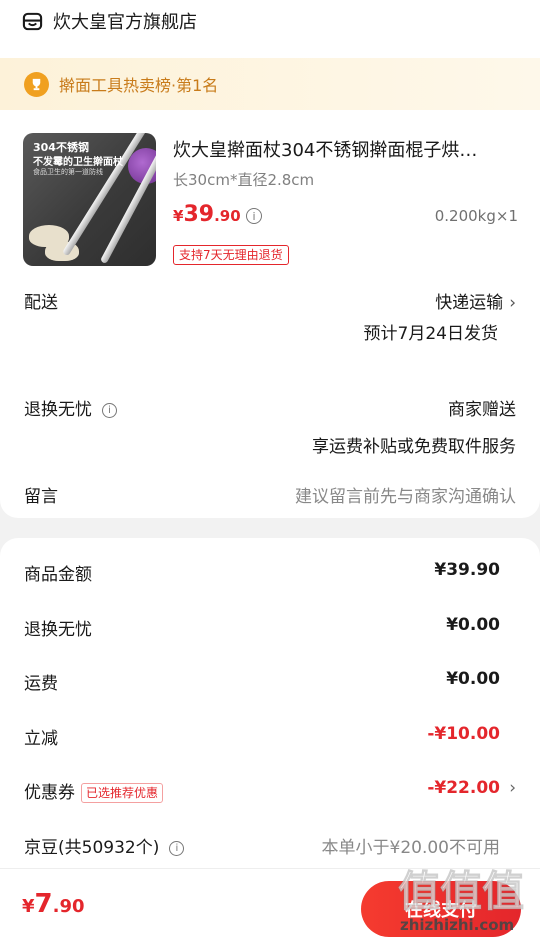 The image size is (540, 943). Describe the element at coordinates (231, 255) in the screenshot. I see `return-policy-badge: 支持7天无理由退货` at that location.